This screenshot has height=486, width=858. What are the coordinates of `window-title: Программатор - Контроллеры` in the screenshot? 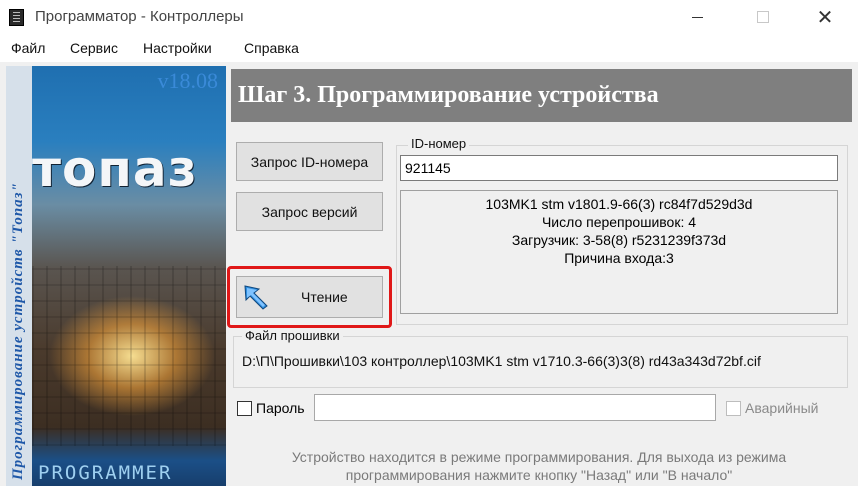 It's located at (139, 16).